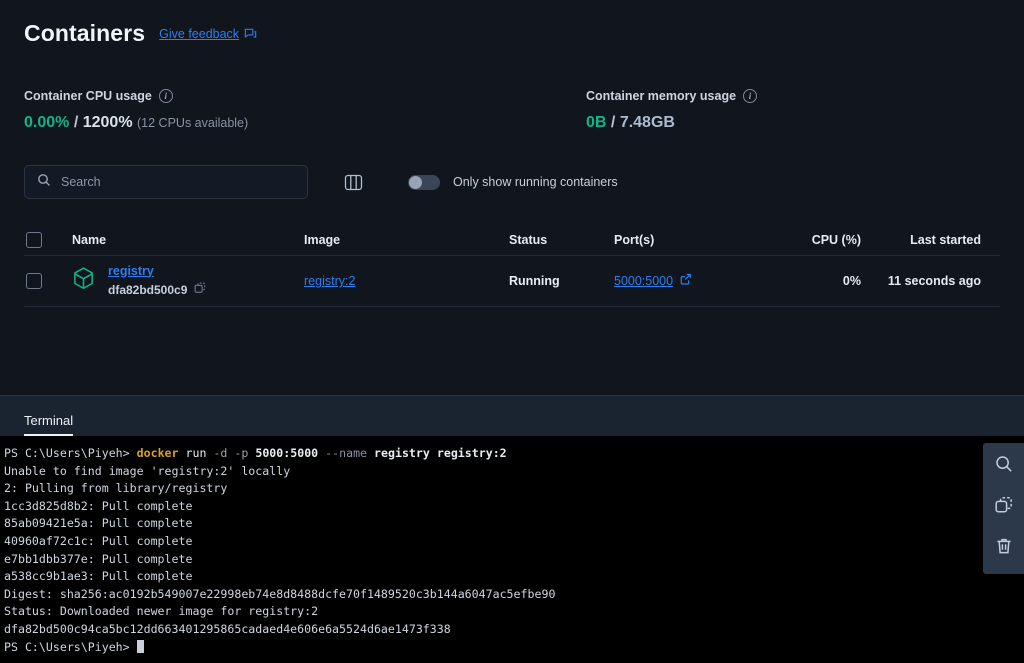 This screenshot has height=663, width=1024. Describe the element at coordinates (250, 33) in the screenshot. I see `feedback-bubble-icon` at that location.